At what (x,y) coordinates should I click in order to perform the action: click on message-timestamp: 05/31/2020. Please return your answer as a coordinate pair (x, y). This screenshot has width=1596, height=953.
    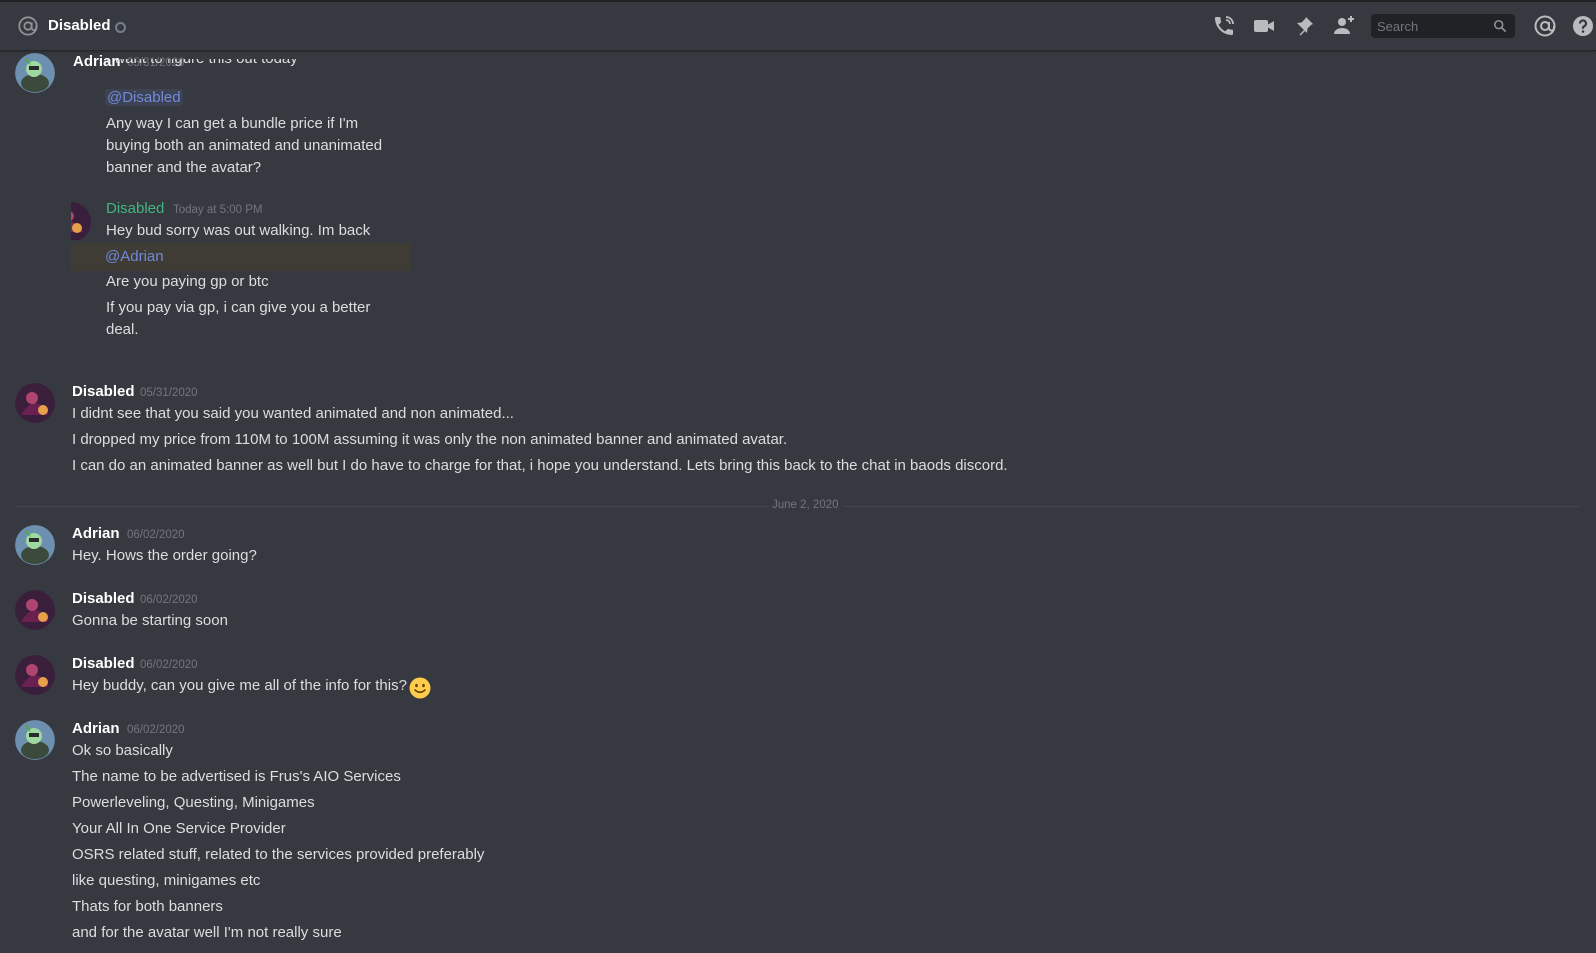
    Looking at the image, I should click on (169, 393).